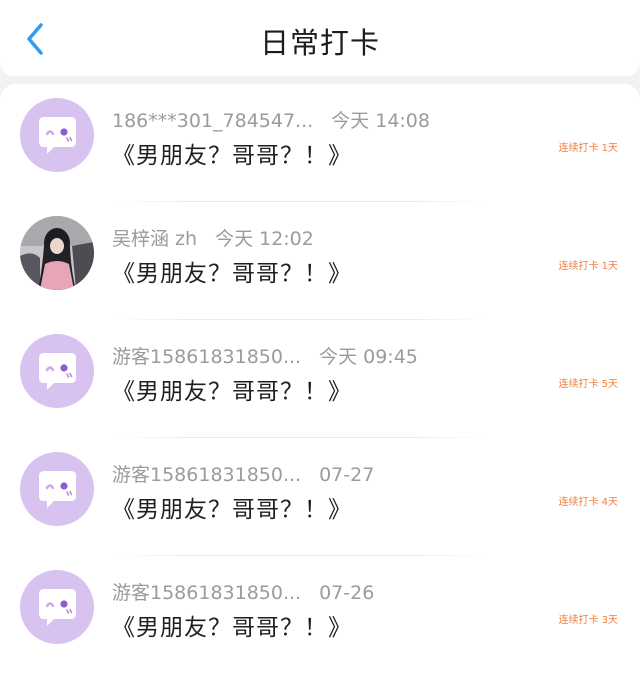 The image size is (640, 684). What do you see at coordinates (588, 620) in the screenshot?
I see `streak-badge: 连续打卡 3天` at bounding box center [588, 620].